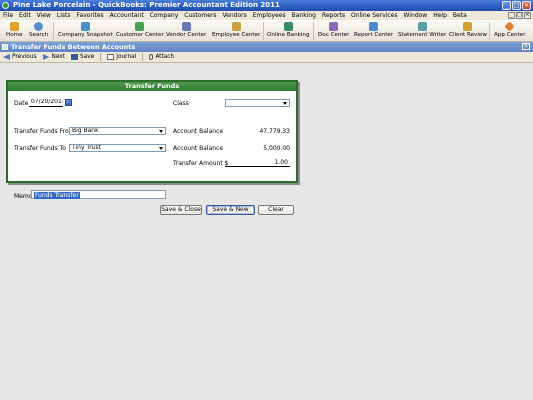 Image resolution: width=533 pixels, height=400 pixels. Describe the element at coordinates (117, 148) in the screenshot. I see `transfer-to-select: Tiny Trust` at that location.